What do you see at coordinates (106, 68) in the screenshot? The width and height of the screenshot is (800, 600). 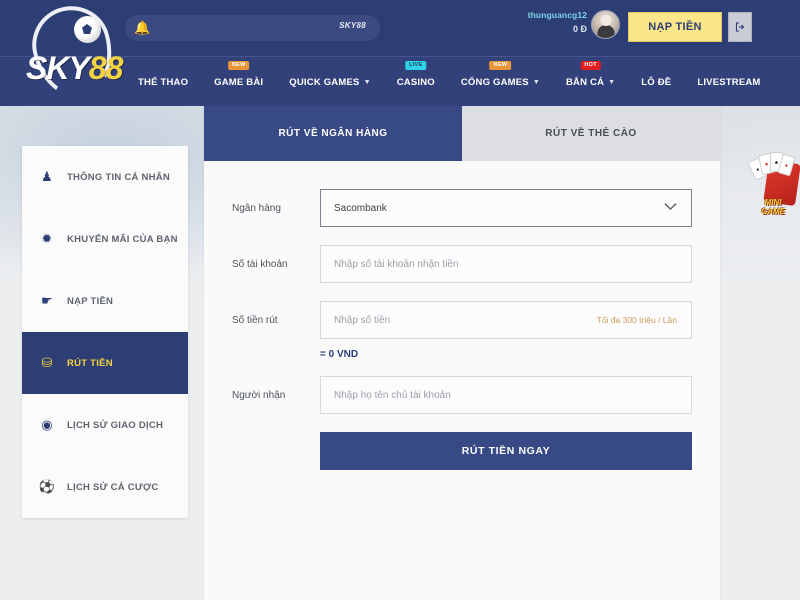 I see `logo-text-accent: 88` at bounding box center [106, 68].